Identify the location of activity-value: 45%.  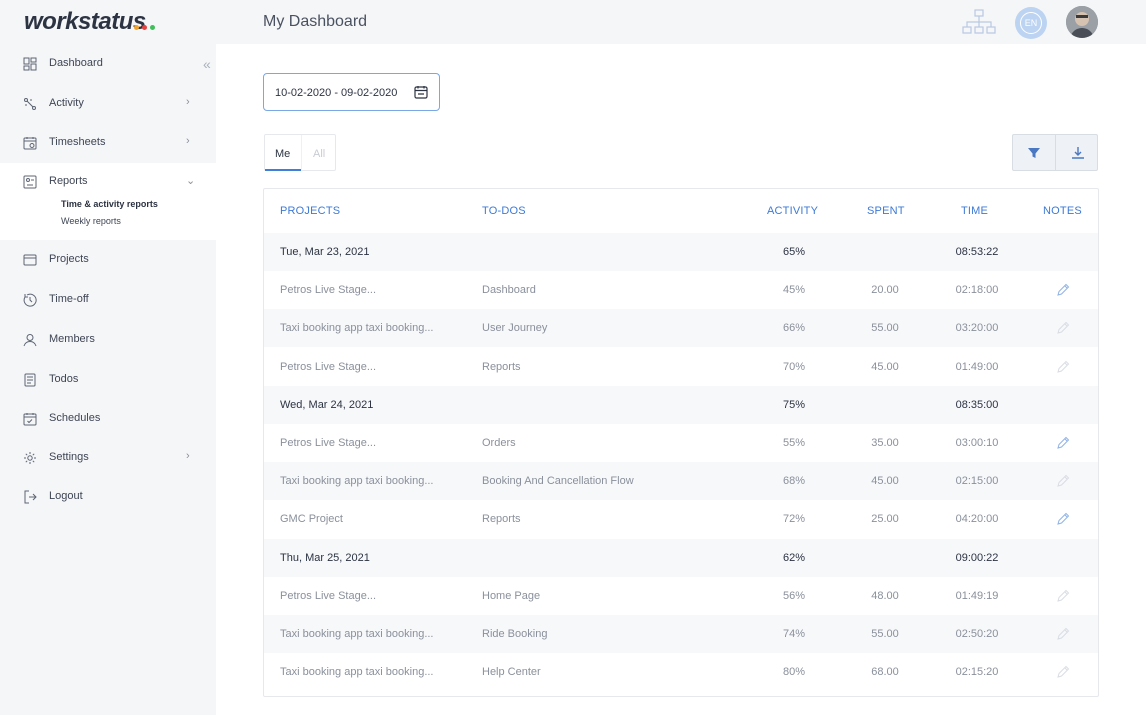
(794, 290).